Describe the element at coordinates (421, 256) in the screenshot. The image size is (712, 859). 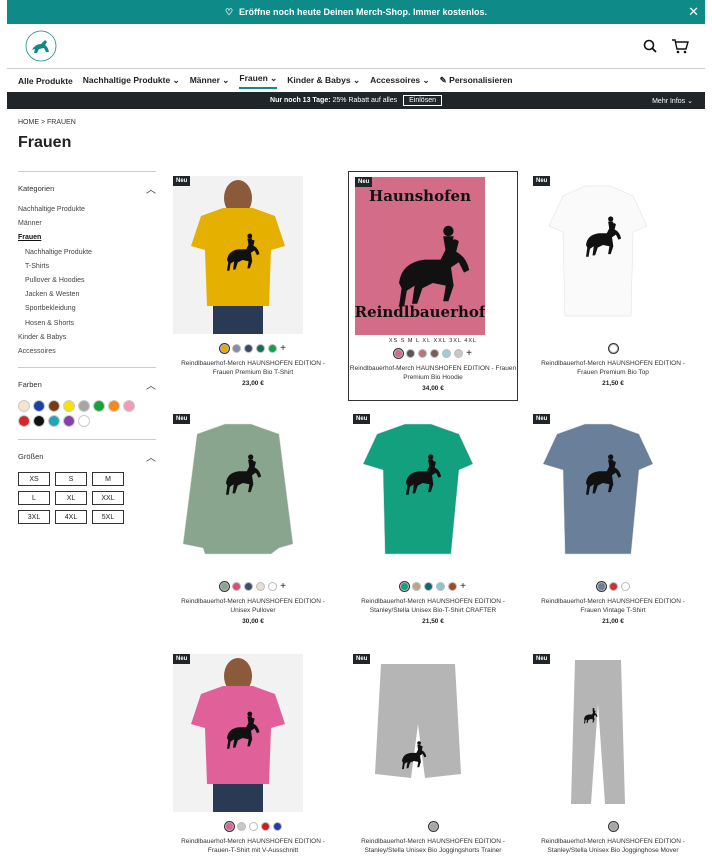
I see `product-image: Haunshofen Reindlbauerhof` at that location.